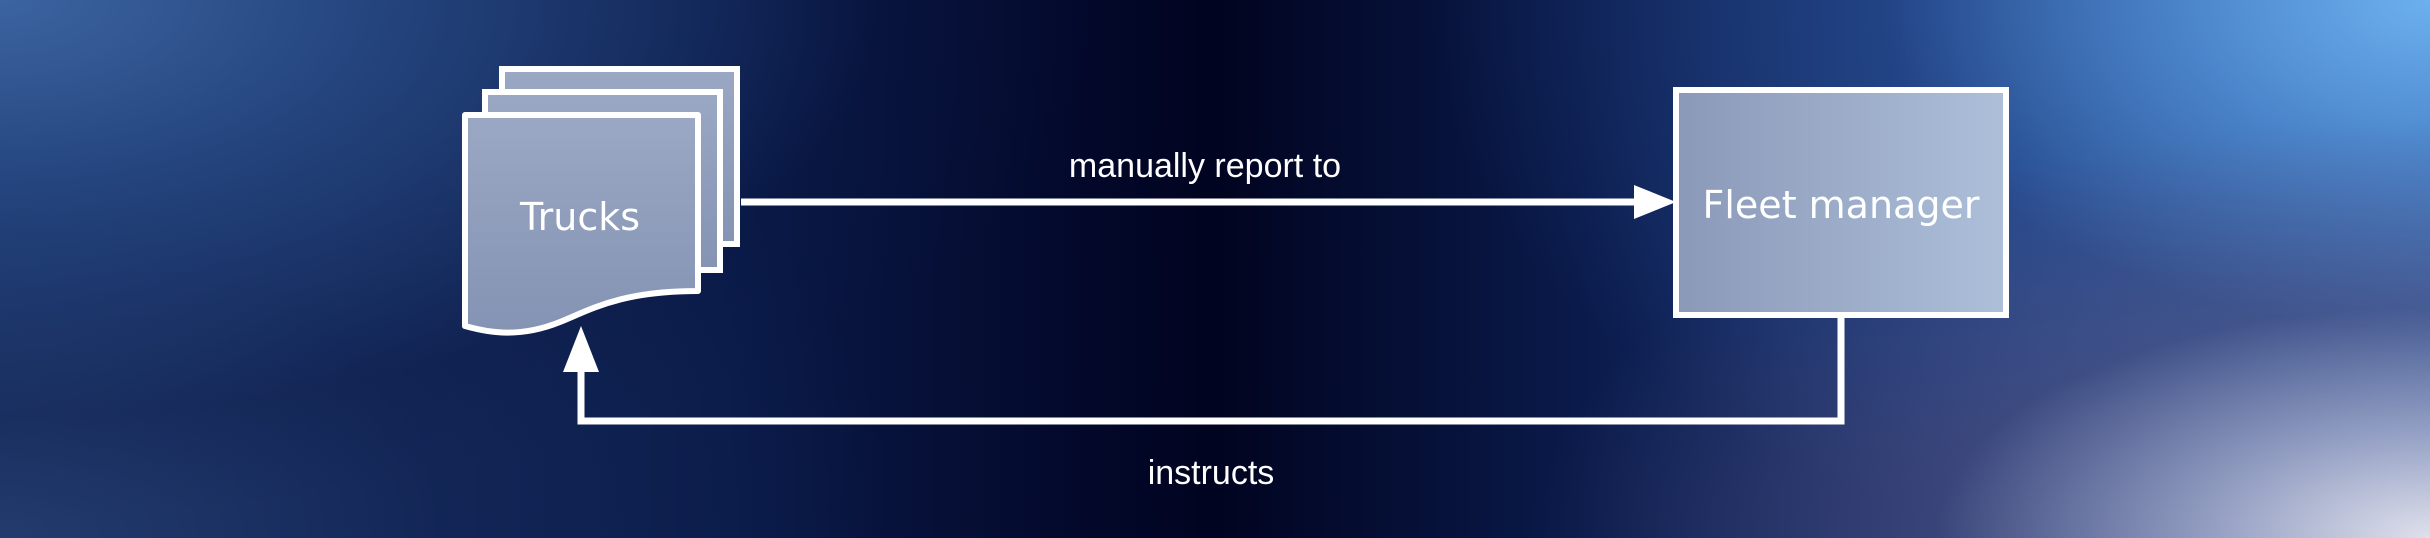 Image resolution: width=2430 pixels, height=538 pixels. I want to click on trucks-node: Trucks, so click(601, 201).